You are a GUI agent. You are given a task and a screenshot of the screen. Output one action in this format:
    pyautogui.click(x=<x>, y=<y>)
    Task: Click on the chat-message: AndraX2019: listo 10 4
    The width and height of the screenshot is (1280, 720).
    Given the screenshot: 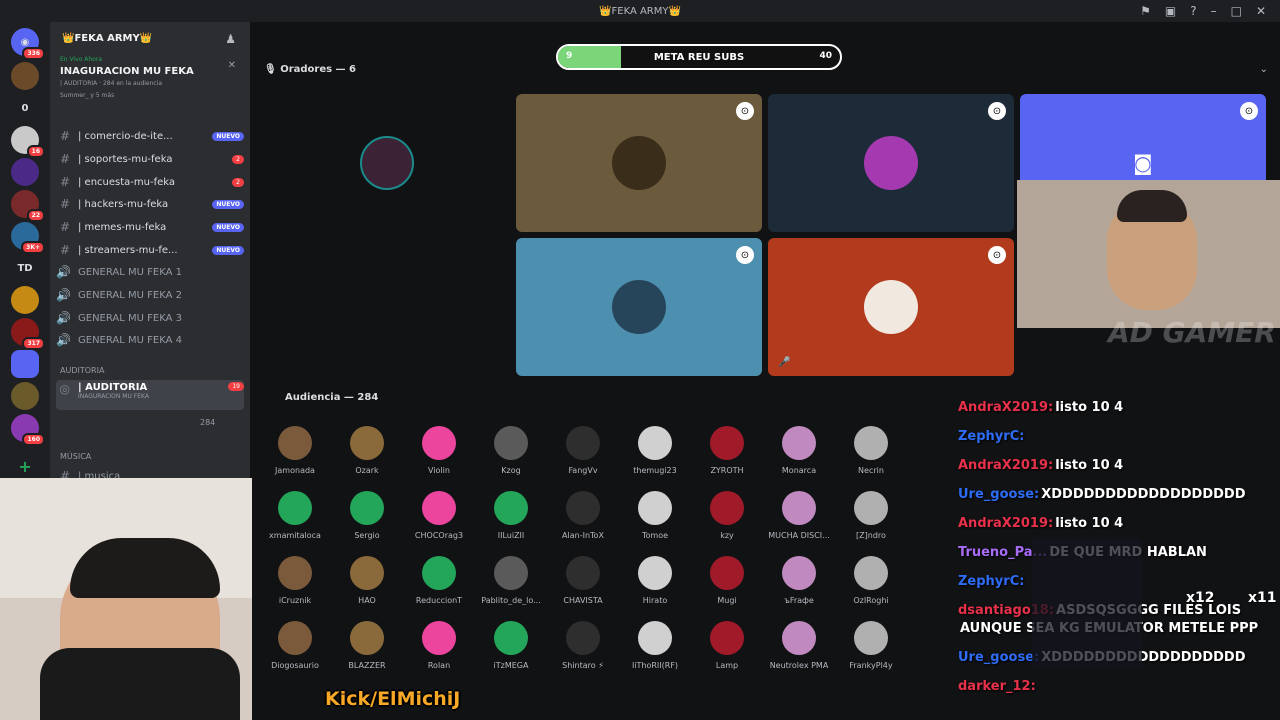 What is the action you would take?
    pyautogui.click(x=1040, y=523)
    